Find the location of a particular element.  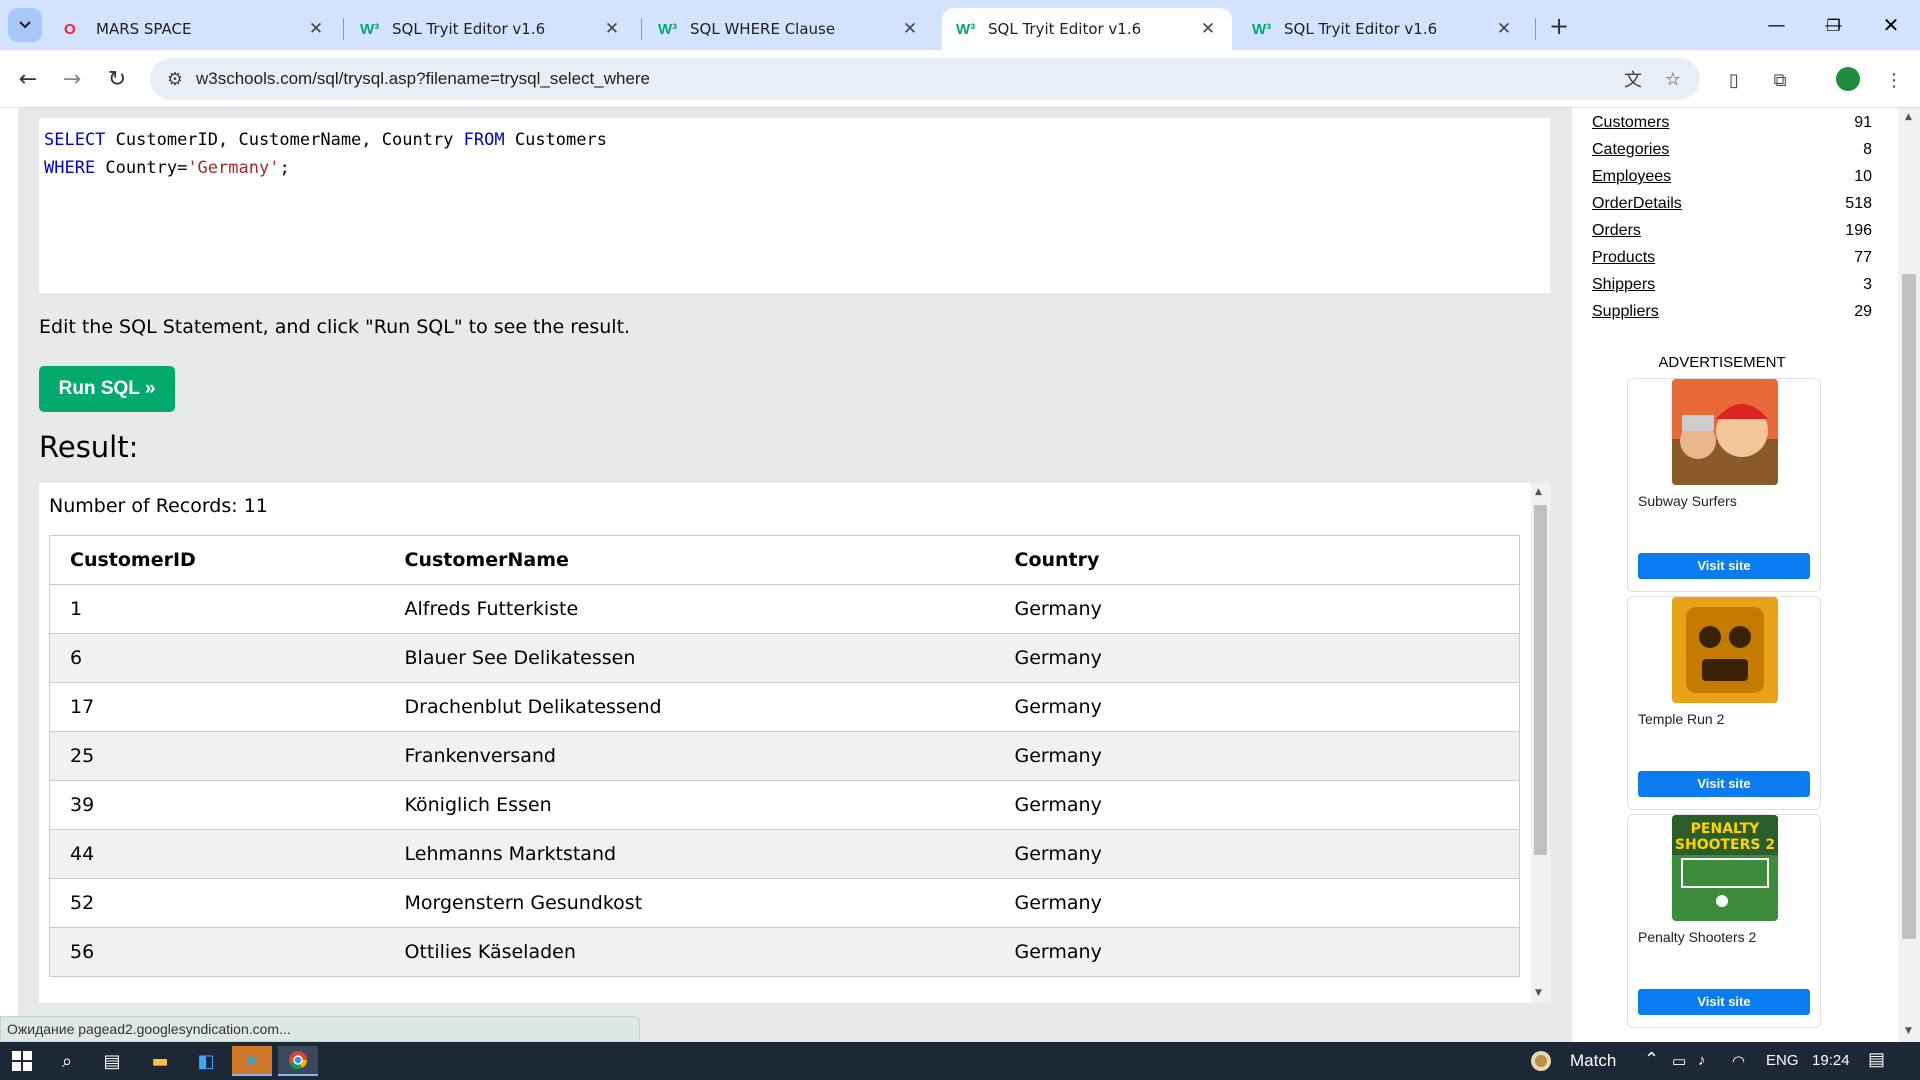

translate-icon: 文 is located at coordinates (1633, 79).